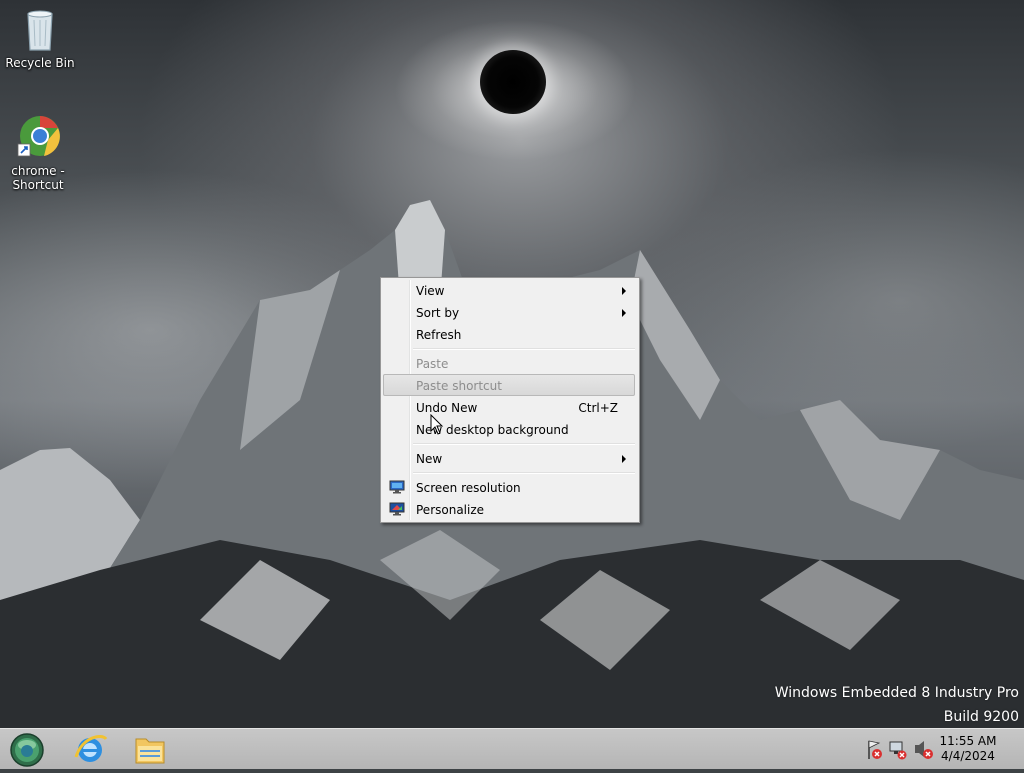 The image size is (1024, 773). What do you see at coordinates (509, 509) in the screenshot?
I see `menu-item-personalize: Personalize` at bounding box center [509, 509].